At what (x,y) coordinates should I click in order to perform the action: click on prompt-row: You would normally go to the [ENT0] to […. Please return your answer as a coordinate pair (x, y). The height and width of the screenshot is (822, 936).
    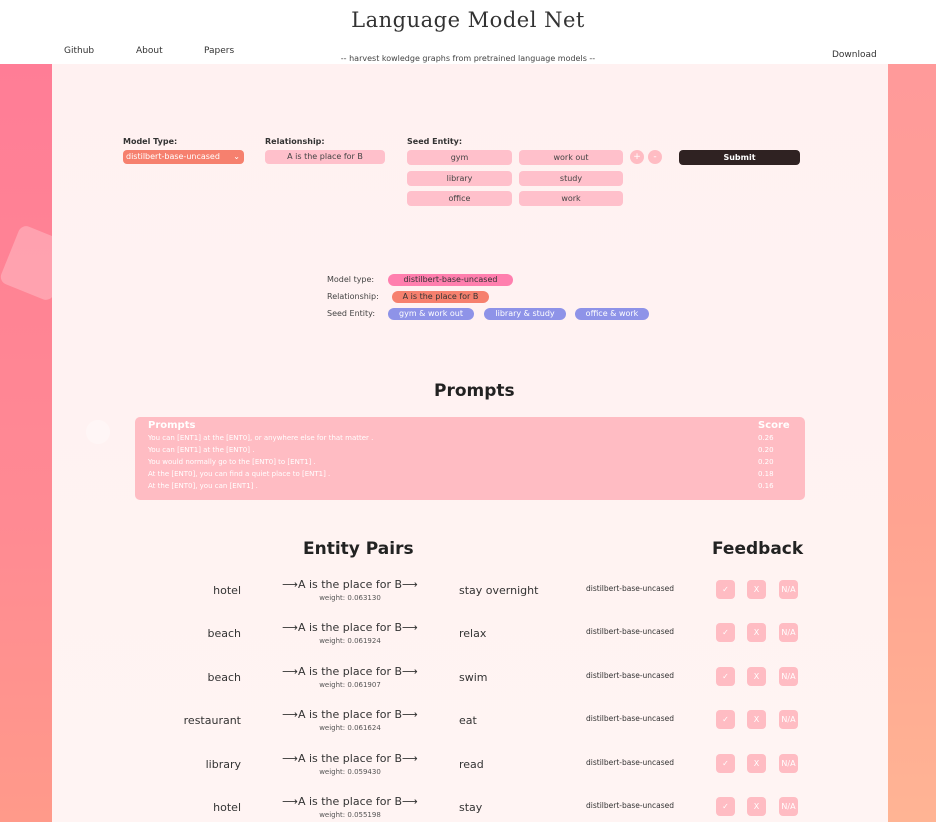
    Looking at the image, I should click on (470, 464).